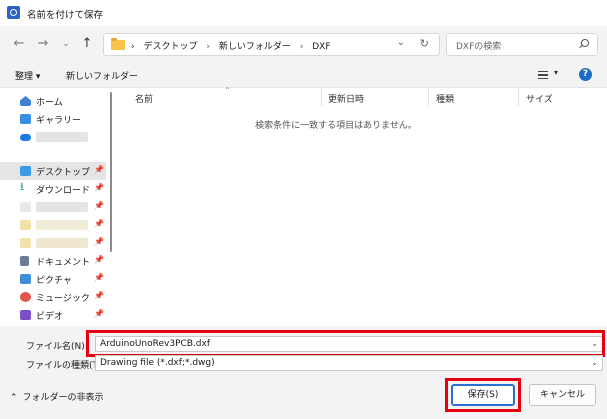  I want to click on column-header-name: 名前, so click(144, 98).